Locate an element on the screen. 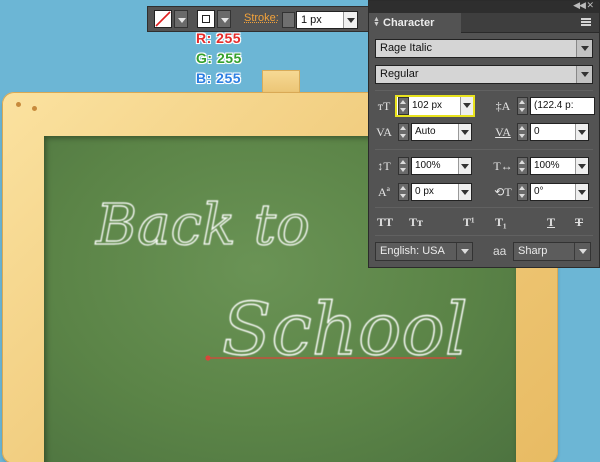 The width and height of the screenshot is (600, 462). font-style-value: Regular is located at coordinates (399, 74).